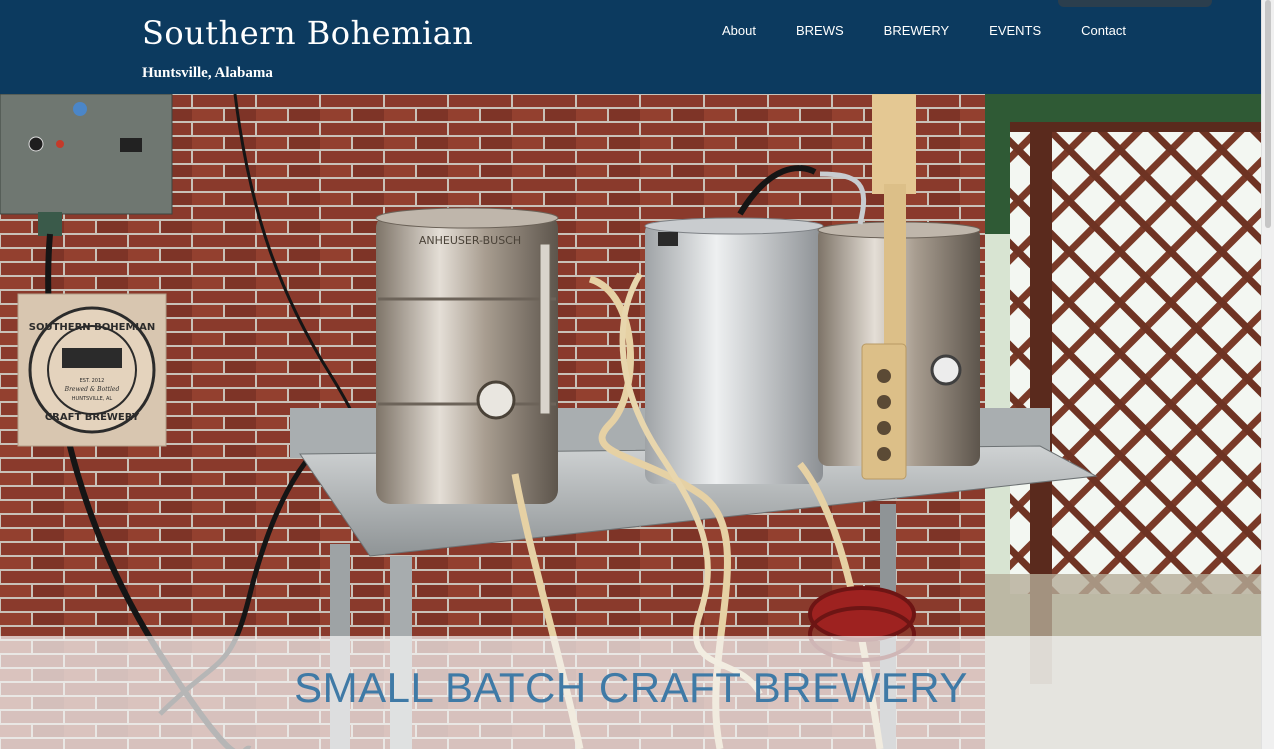  Describe the element at coordinates (92, 389) in the screenshot. I see `sign-text-brewed: Brewed & Bottled` at that location.